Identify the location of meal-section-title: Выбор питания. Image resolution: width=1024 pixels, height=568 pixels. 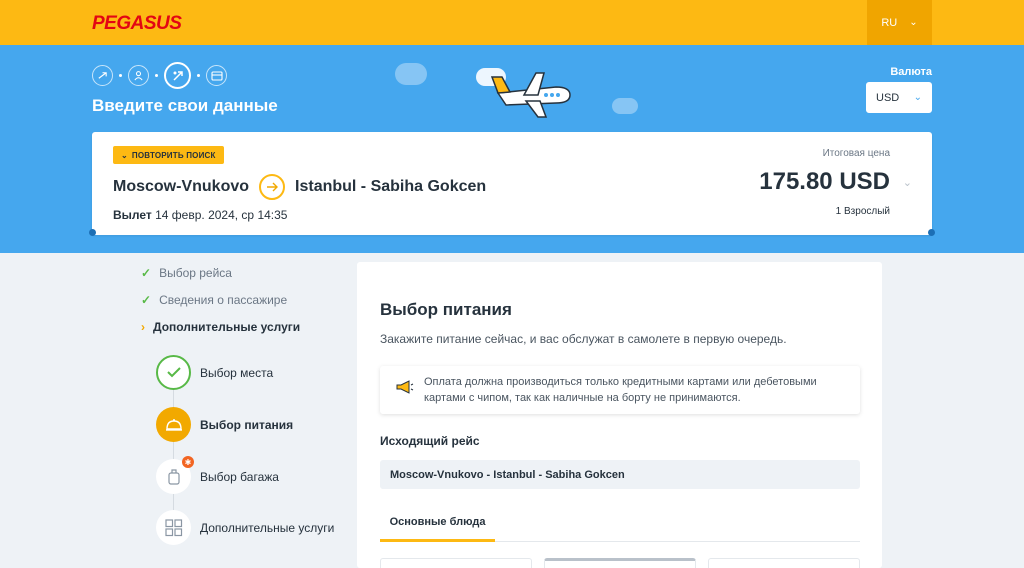
(446, 309).